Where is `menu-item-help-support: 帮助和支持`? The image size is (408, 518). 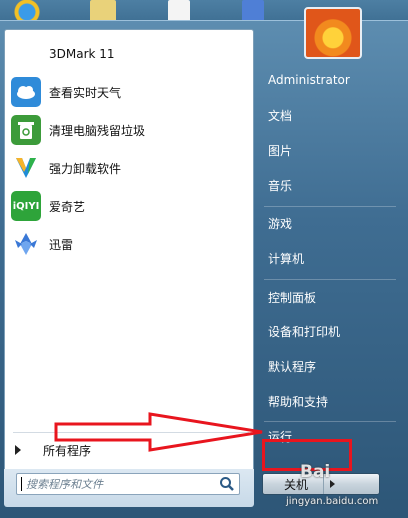 menu-item-help-support: 帮助和支持 is located at coordinates (330, 401).